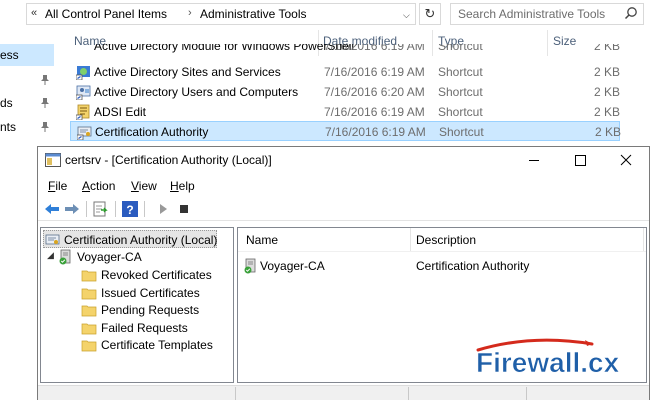 This screenshot has width=650, height=400. What do you see at coordinates (72, 209) in the screenshot?
I see `forward-arrow-icon` at bounding box center [72, 209].